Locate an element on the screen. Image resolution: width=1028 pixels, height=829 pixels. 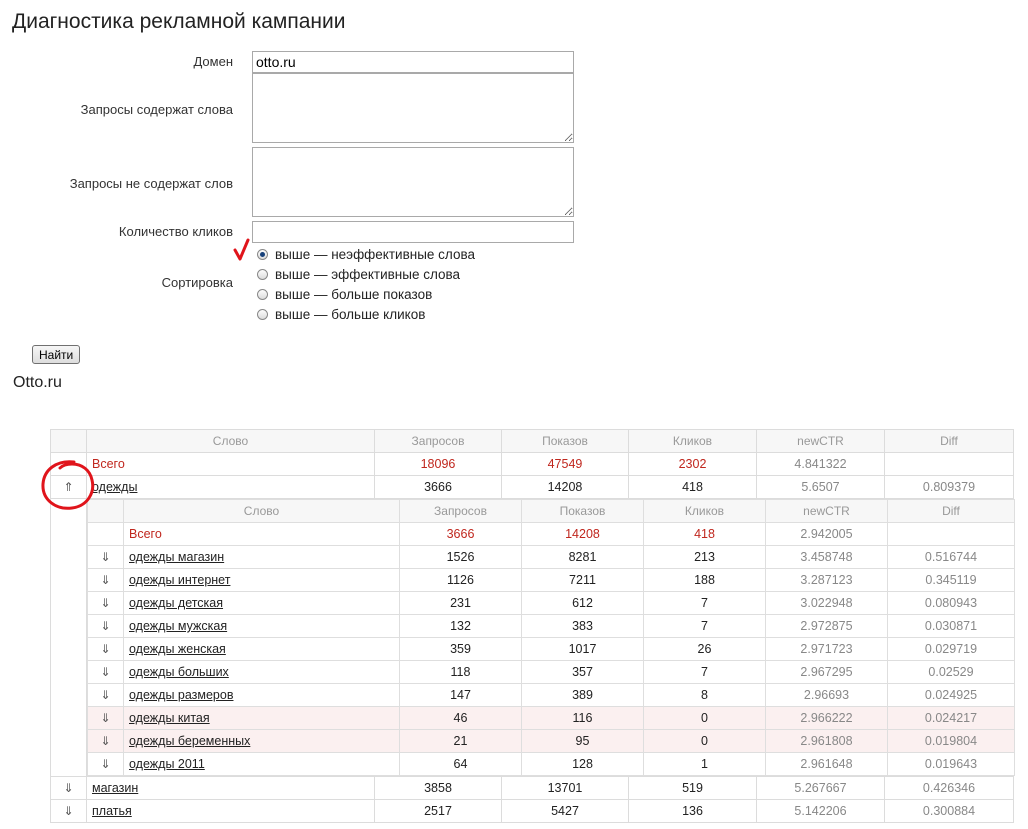
cell-requests: 147 is located at coordinates (460, 695).